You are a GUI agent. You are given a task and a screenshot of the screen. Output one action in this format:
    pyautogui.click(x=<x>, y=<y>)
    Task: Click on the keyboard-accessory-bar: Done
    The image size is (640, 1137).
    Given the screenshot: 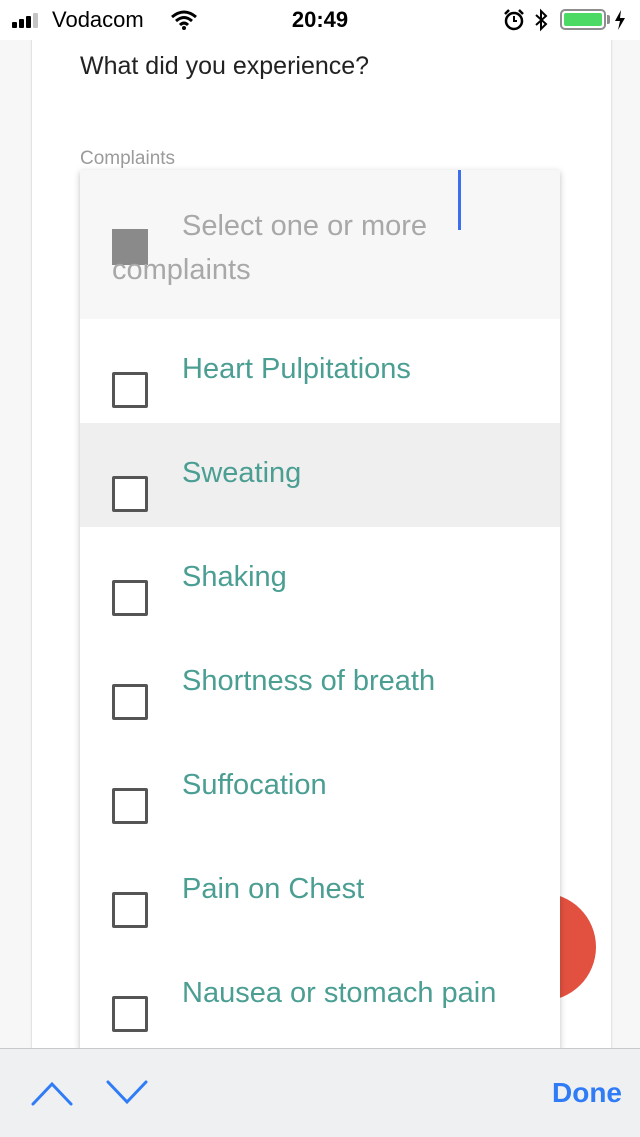 What is the action you would take?
    pyautogui.click(x=320, y=1092)
    